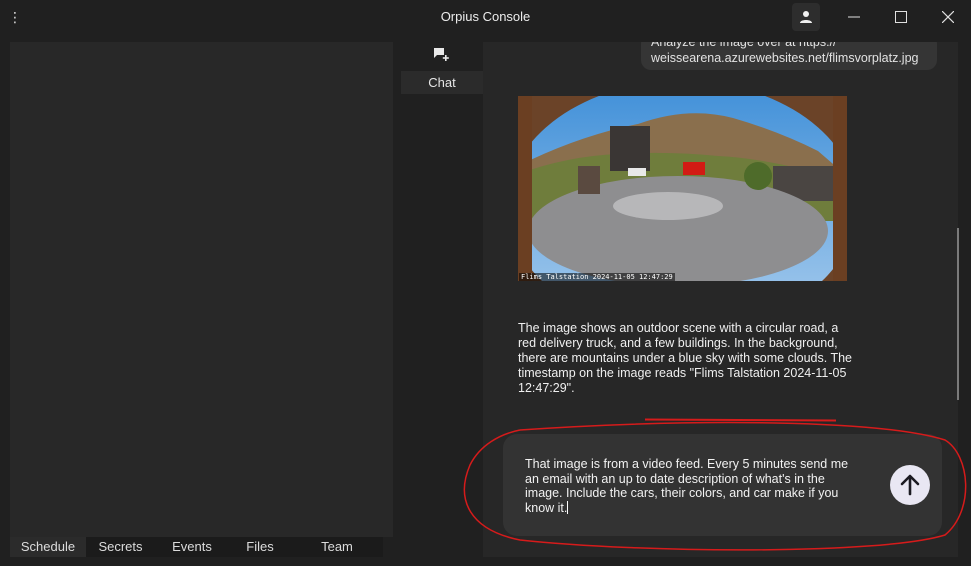 This screenshot has height=566, width=971. Describe the element at coordinates (120, 547) in the screenshot. I see `tab-secrets: Secrets` at that location.